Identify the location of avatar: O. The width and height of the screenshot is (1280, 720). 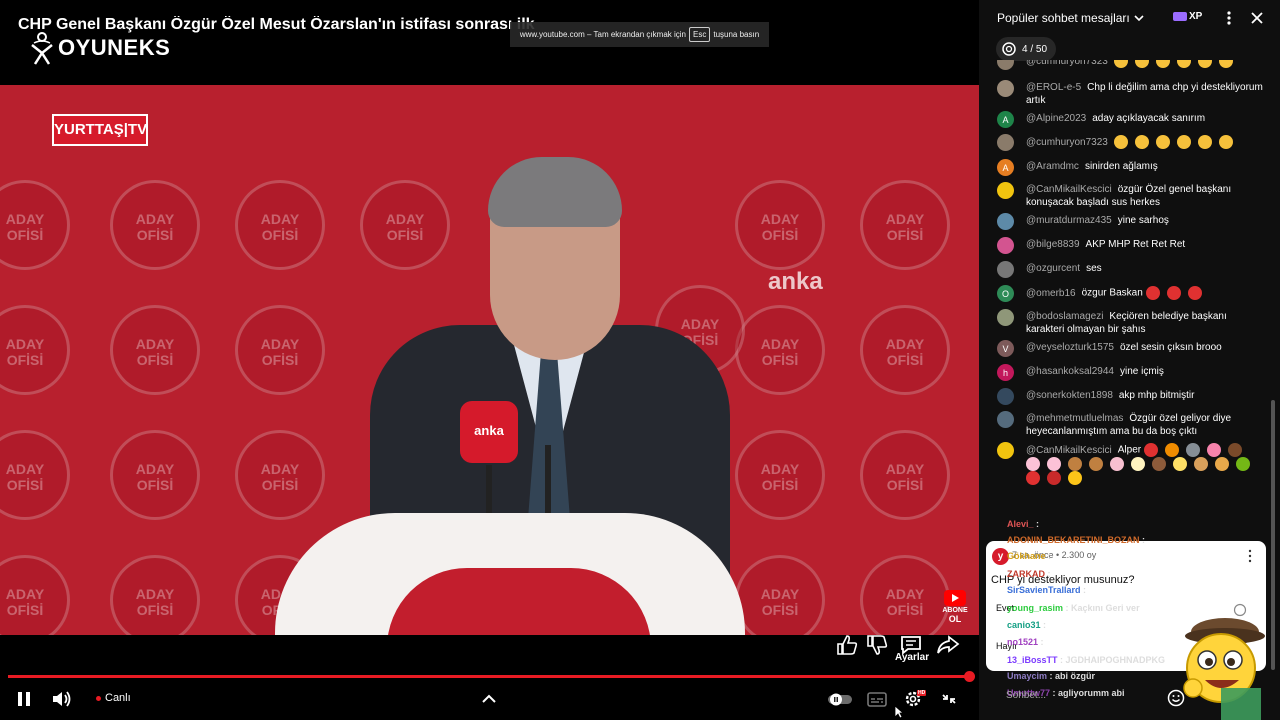
(1005, 293).